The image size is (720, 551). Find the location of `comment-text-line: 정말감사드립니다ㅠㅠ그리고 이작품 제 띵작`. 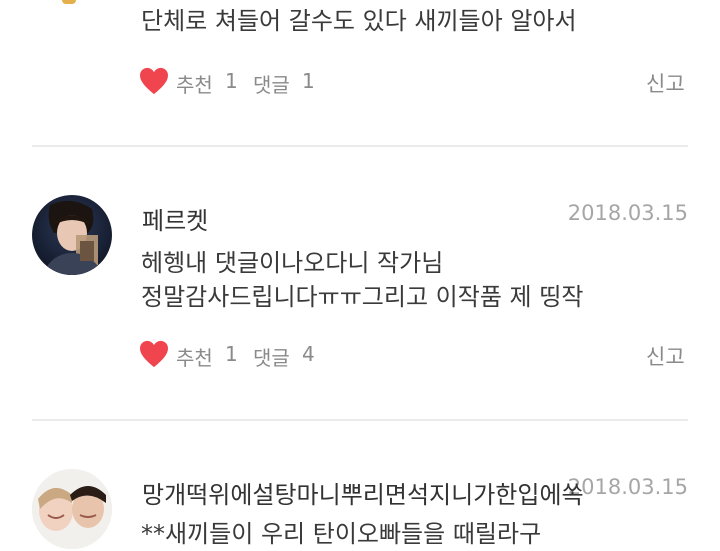

comment-text-line: 정말감사드립니다ㅠㅠ그리고 이작품 제 띵작 is located at coordinates (362, 297).